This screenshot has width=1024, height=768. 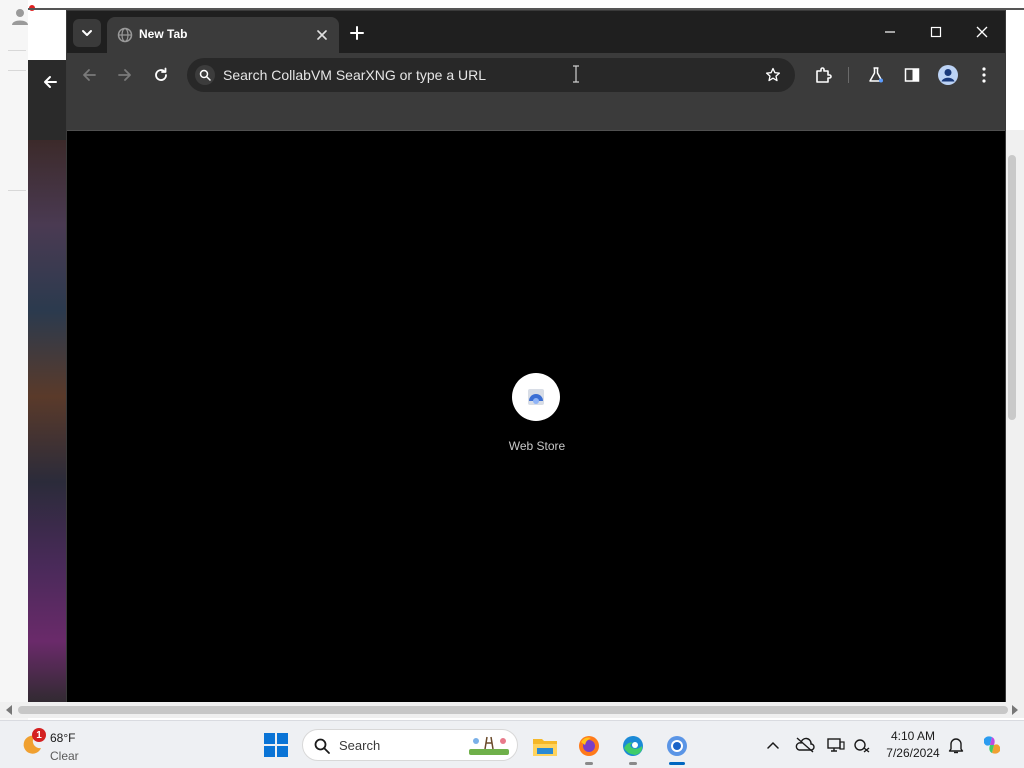 I want to click on menu-button, so click(x=984, y=75).